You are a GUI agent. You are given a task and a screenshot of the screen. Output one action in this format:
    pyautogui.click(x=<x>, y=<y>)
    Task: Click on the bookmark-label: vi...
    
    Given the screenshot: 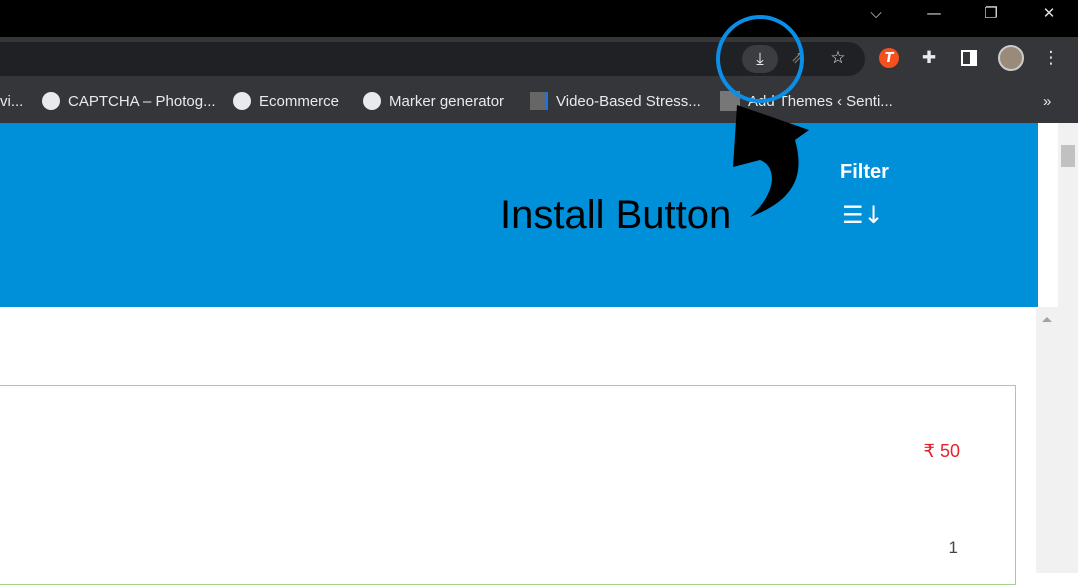 What is the action you would take?
    pyautogui.click(x=12, y=101)
    